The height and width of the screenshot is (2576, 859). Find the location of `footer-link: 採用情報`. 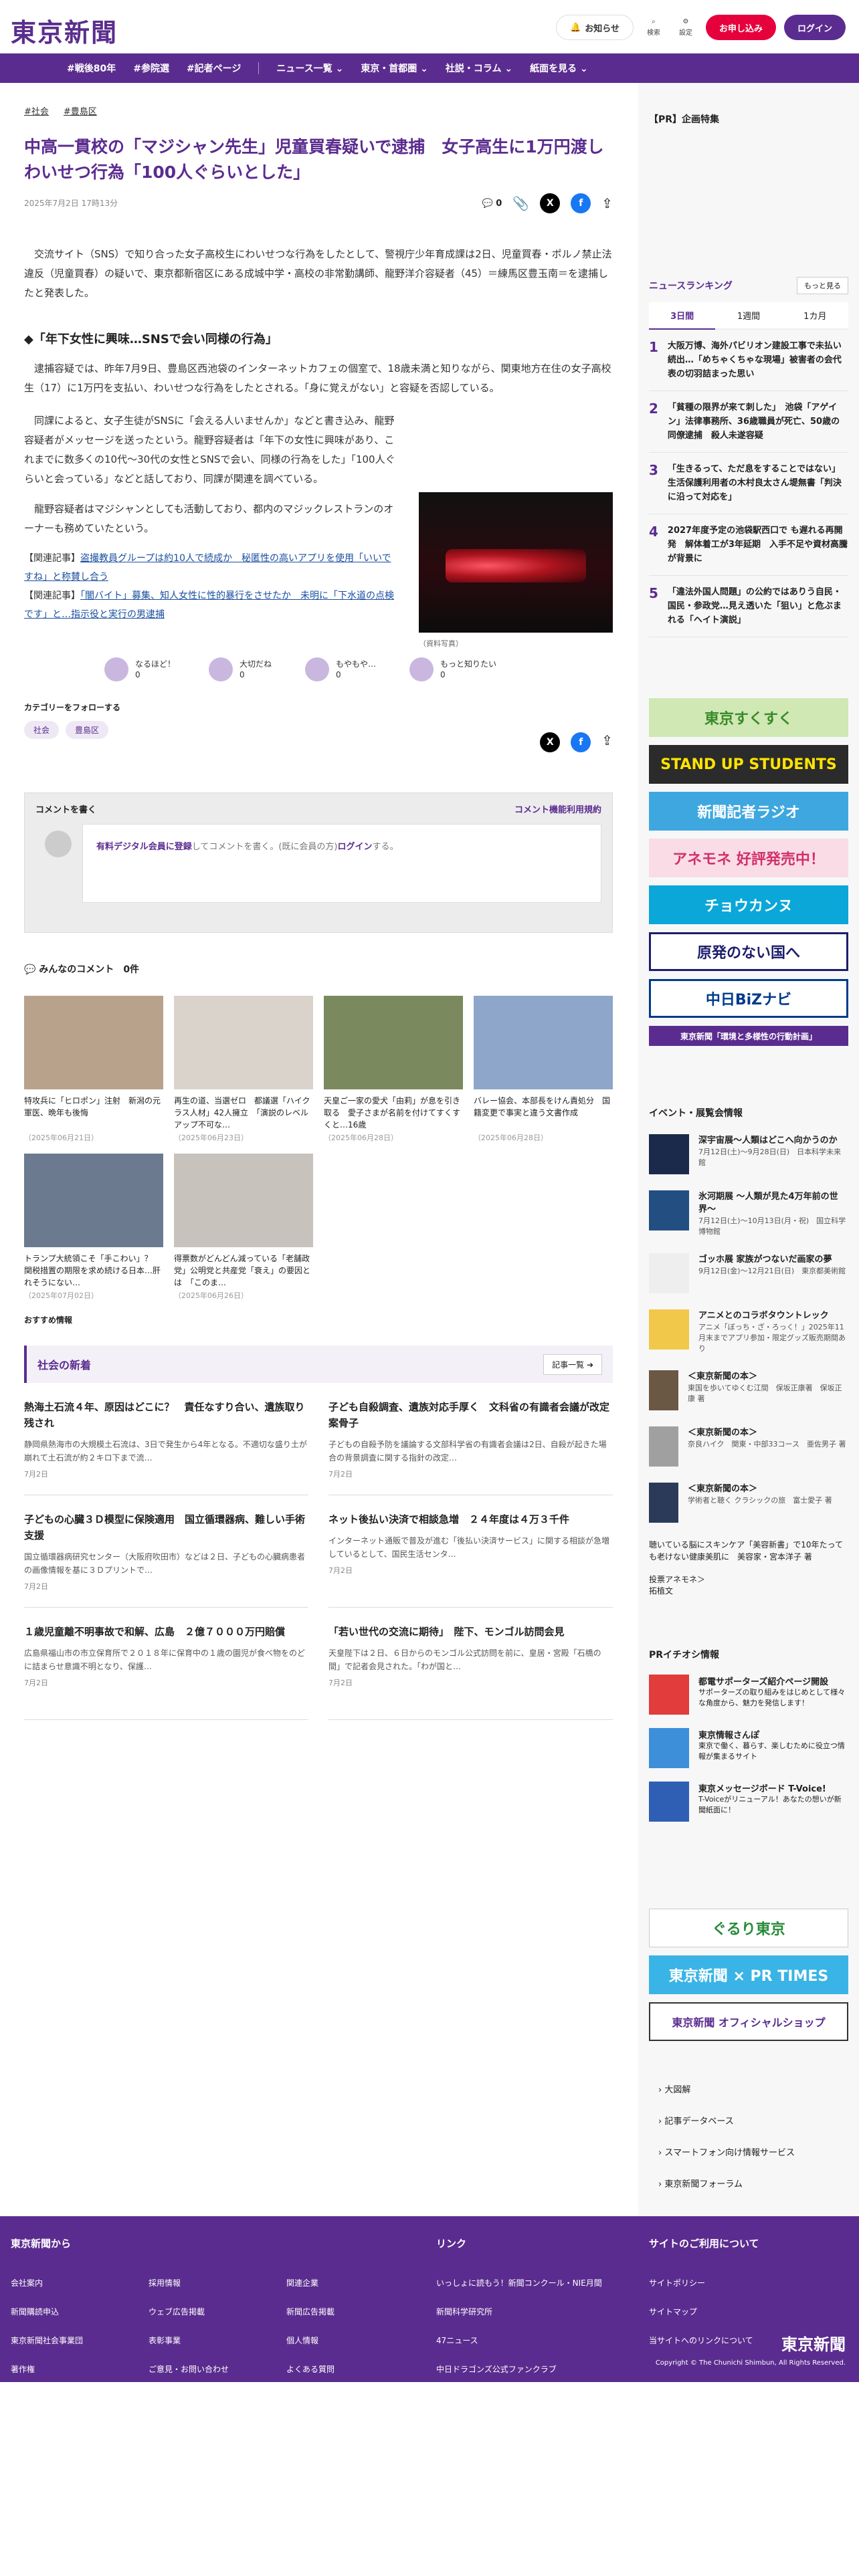

footer-link: 採用情報 is located at coordinates (218, 2282).